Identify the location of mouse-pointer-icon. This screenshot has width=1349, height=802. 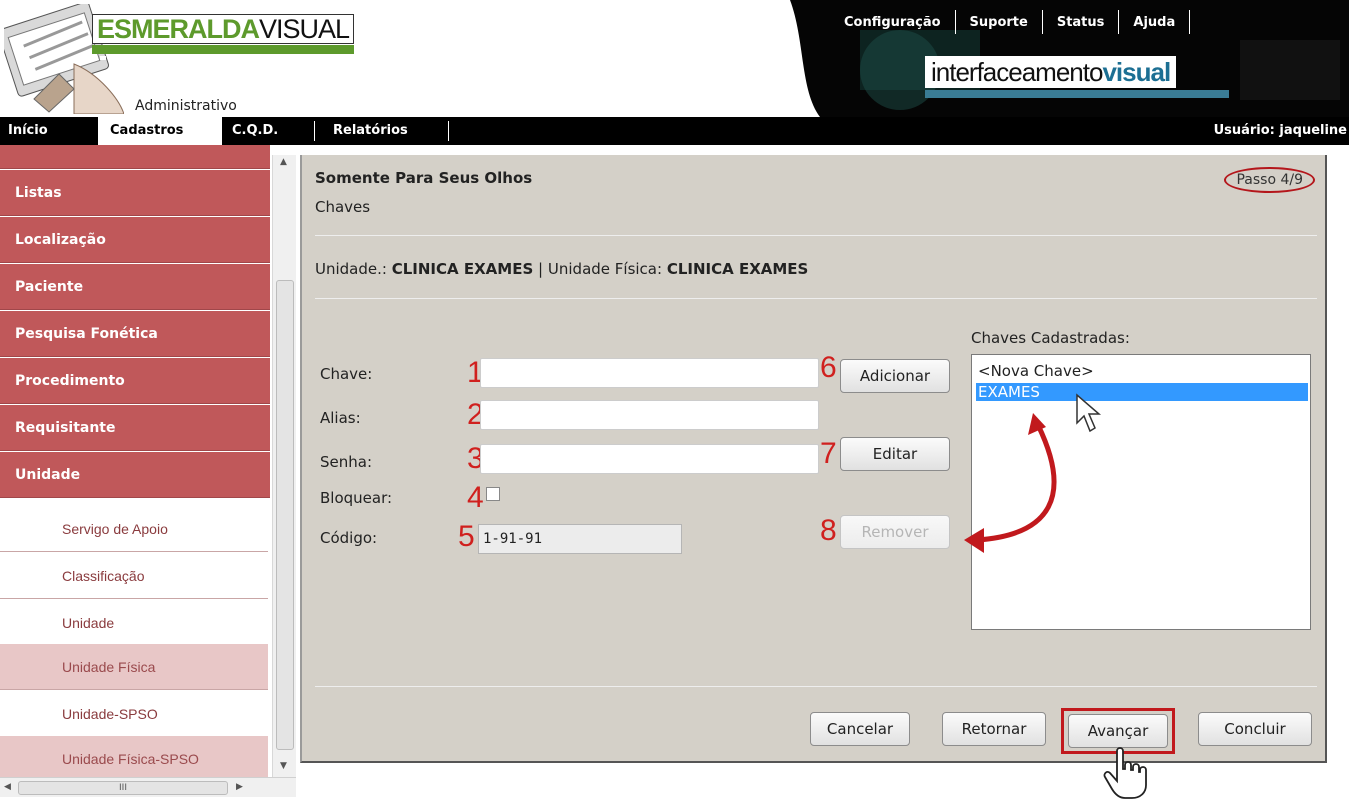
(1089, 413).